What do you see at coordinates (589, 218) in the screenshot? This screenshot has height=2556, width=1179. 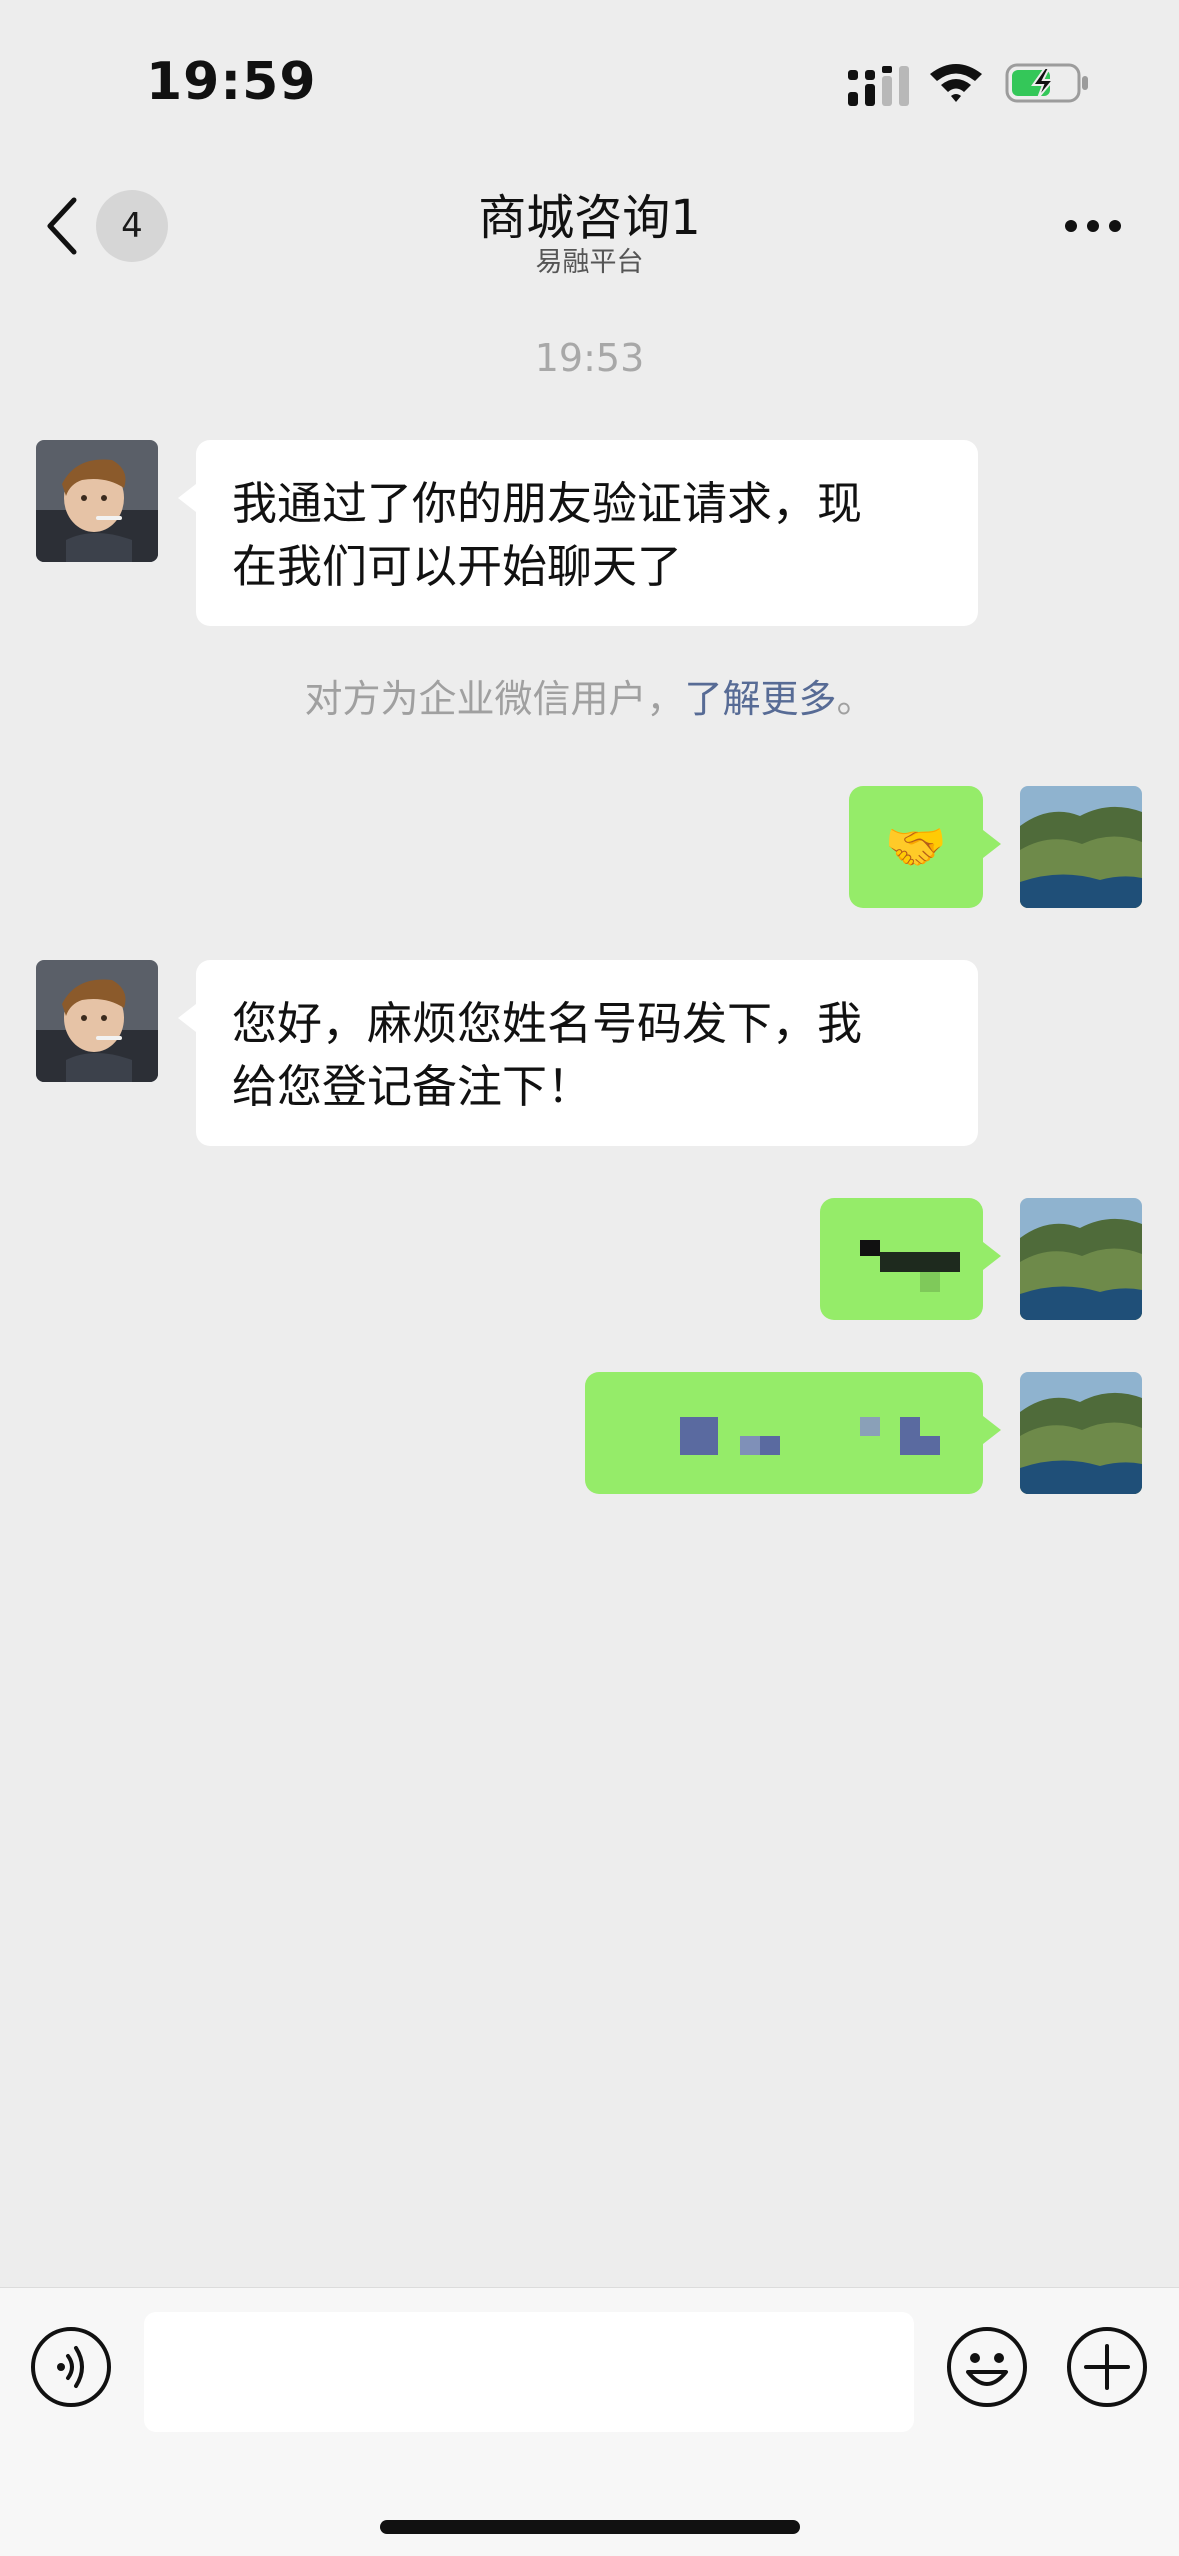 I see `chat-title: 商城咨询1` at bounding box center [589, 218].